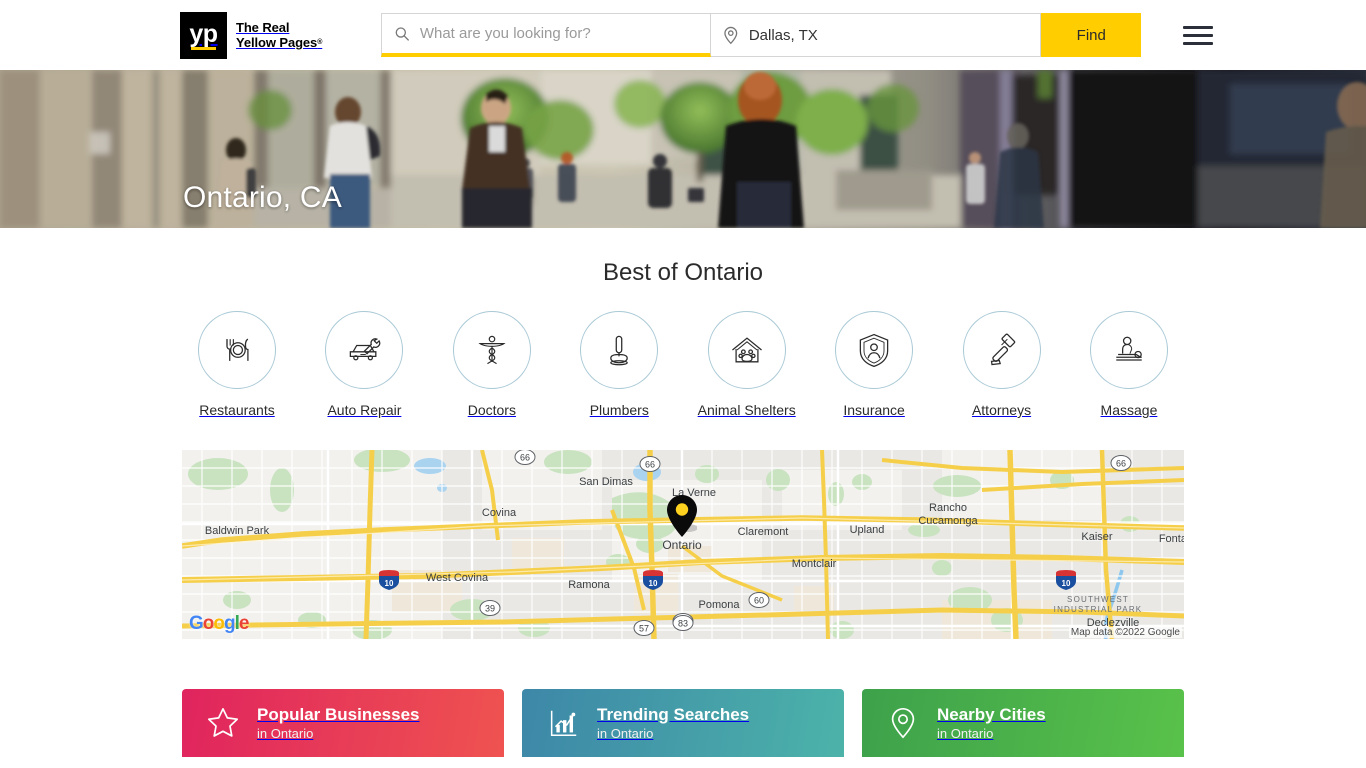 This screenshot has width=1366, height=768. I want to click on yp-logo-line2: Yellow Pages, so click(277, 42).